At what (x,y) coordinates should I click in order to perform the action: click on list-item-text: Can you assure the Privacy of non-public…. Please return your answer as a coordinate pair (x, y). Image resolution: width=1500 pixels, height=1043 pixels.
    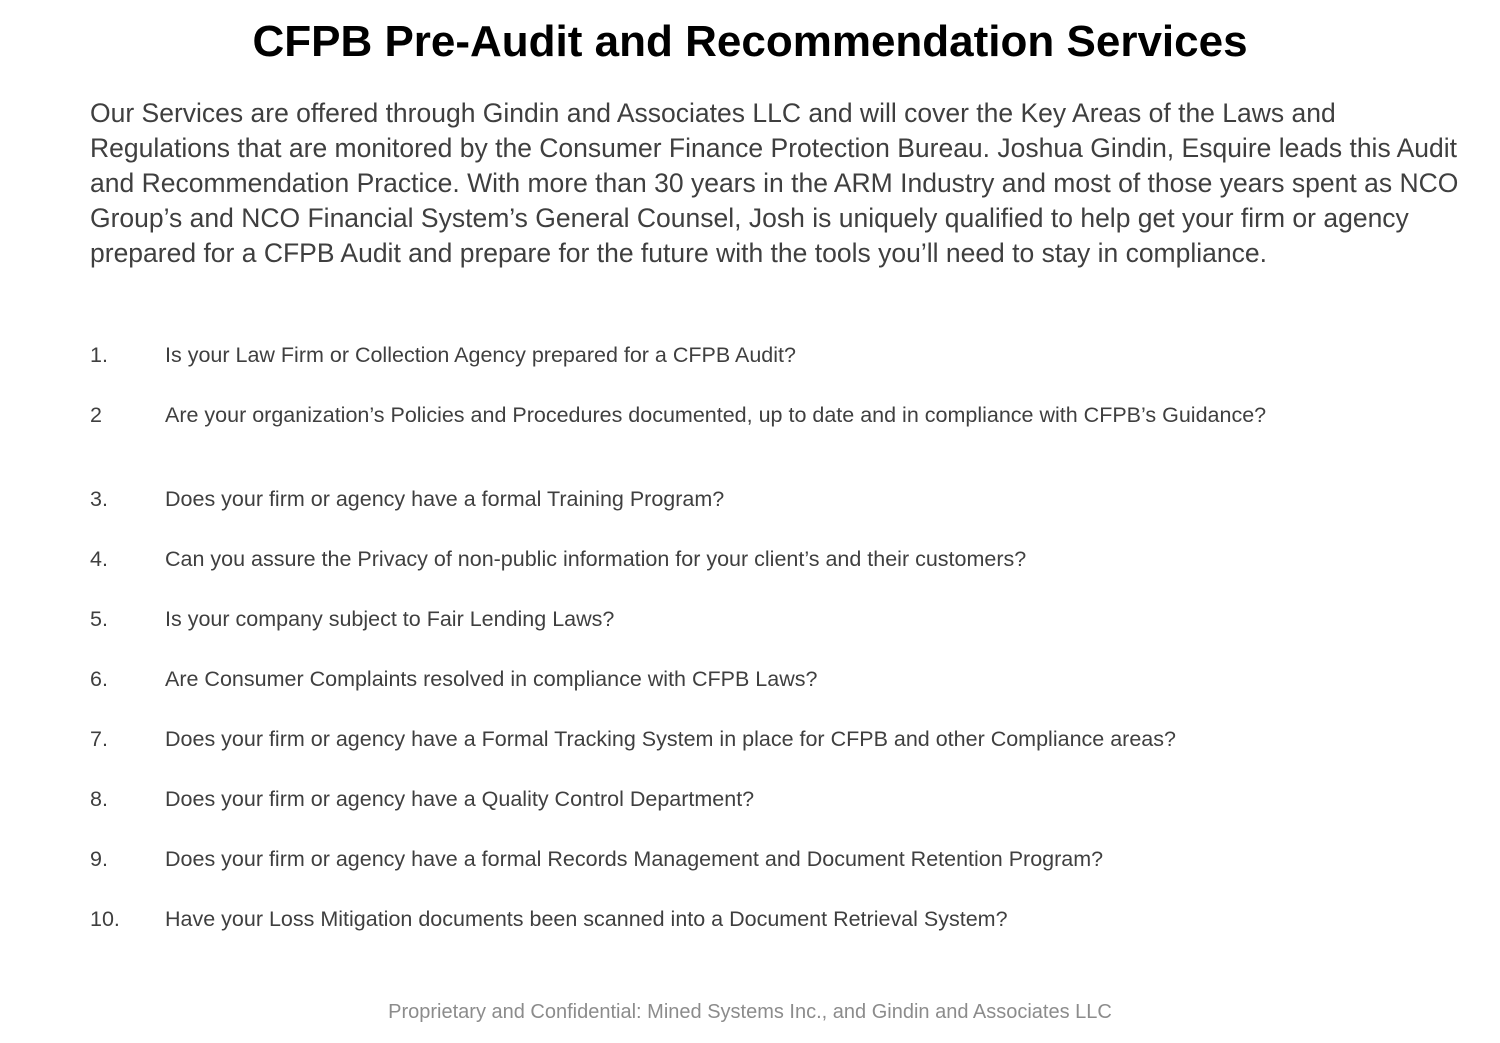
    Looking at the image, I should click on (596, 559).